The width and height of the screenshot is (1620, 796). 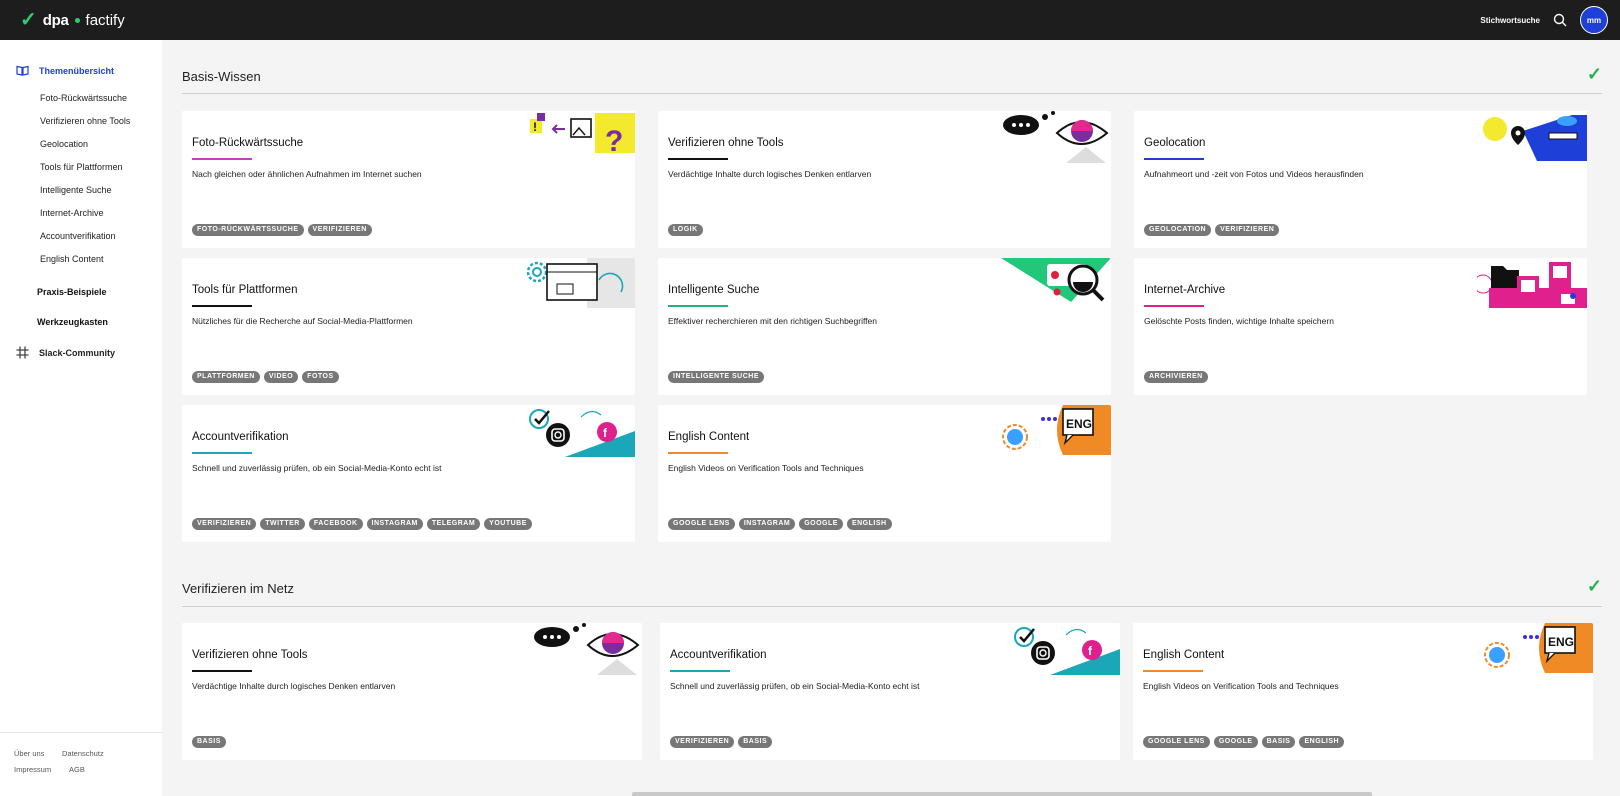 I want to click on slack-icon, so click(x=22, y=353).